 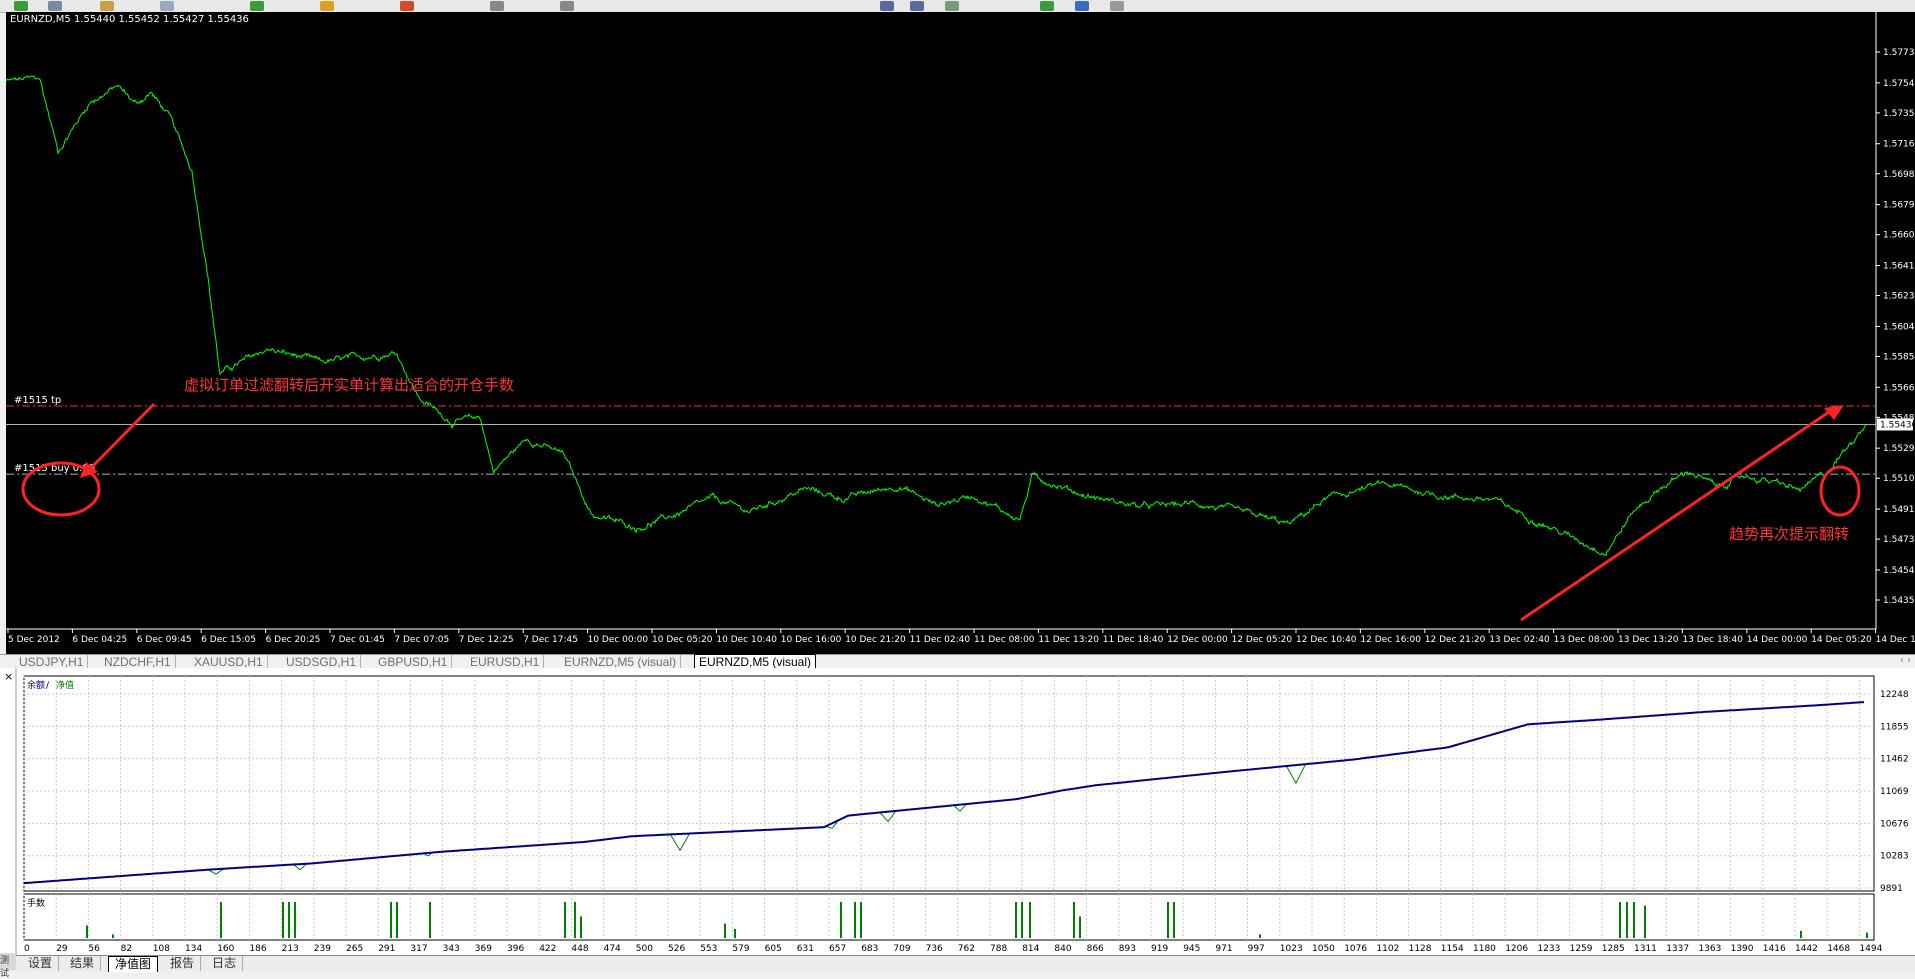 I want to click on trade-number-tick: 866, so click(x=1095, y=949).